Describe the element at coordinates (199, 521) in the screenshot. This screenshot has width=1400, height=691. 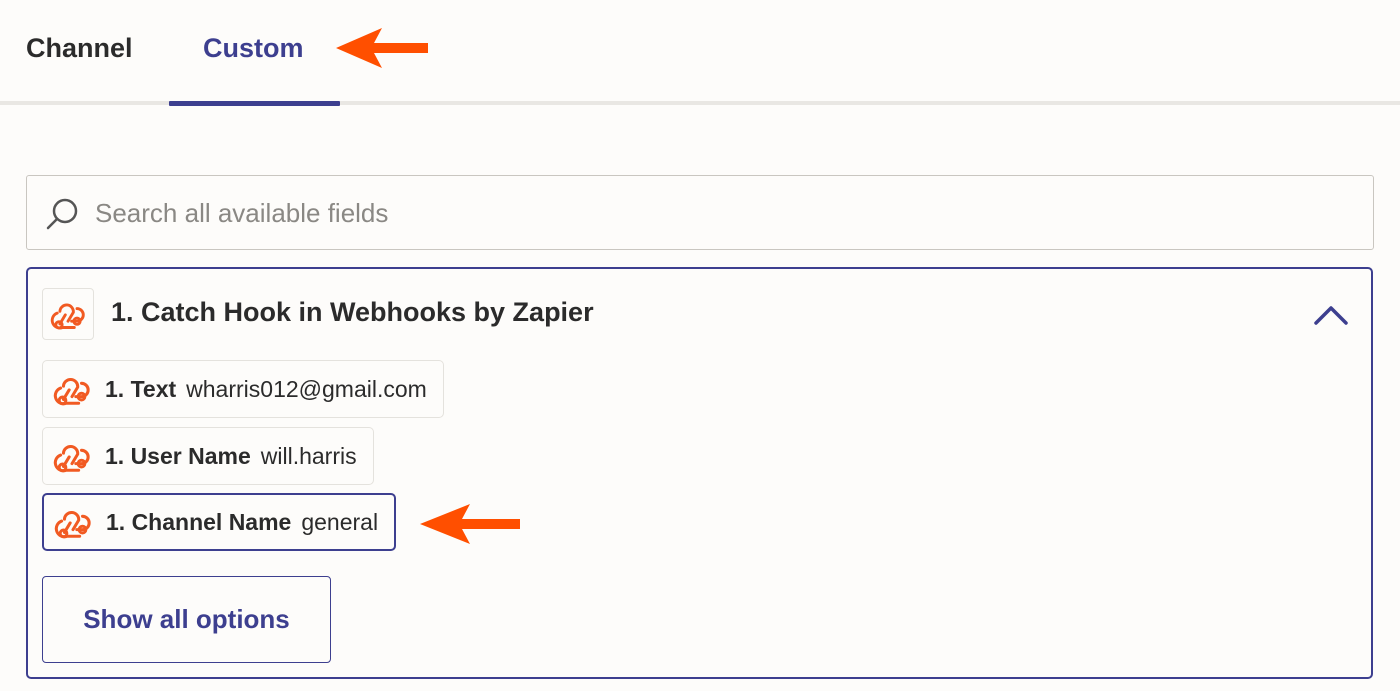
I see `field-key: 1. Channel Name` at that location.